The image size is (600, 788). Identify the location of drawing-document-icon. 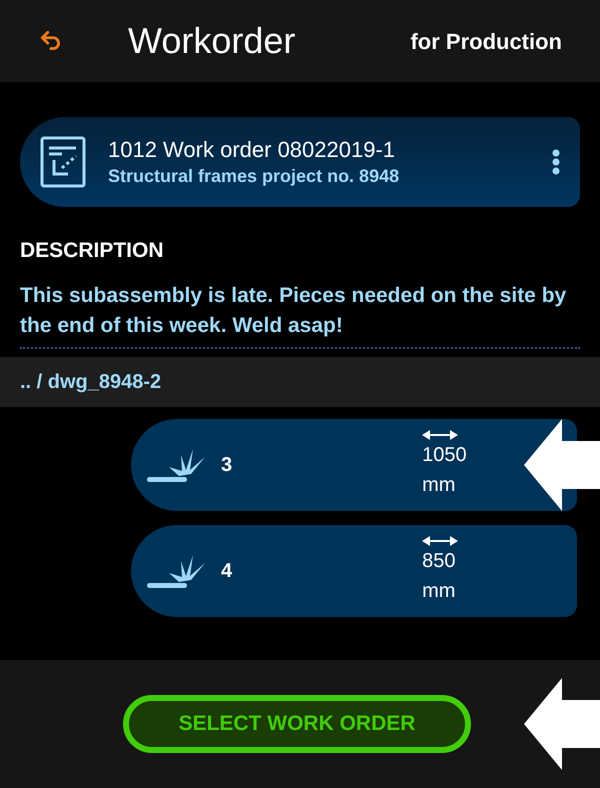
(63, 162).